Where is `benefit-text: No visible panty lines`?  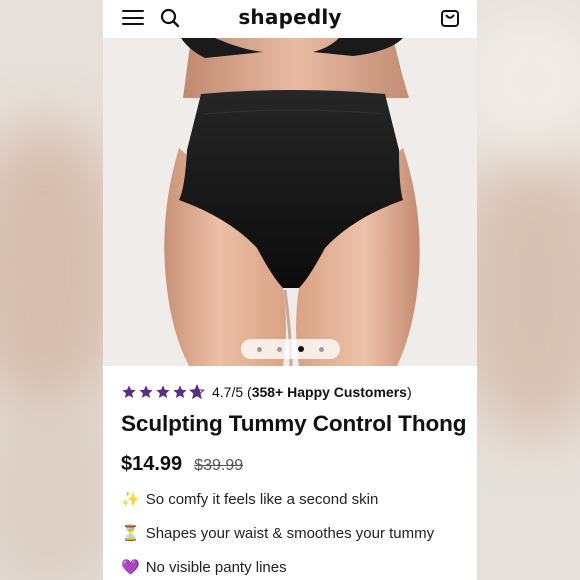 benefit-text: No visible panty lines is located at coordinates (216, 567).